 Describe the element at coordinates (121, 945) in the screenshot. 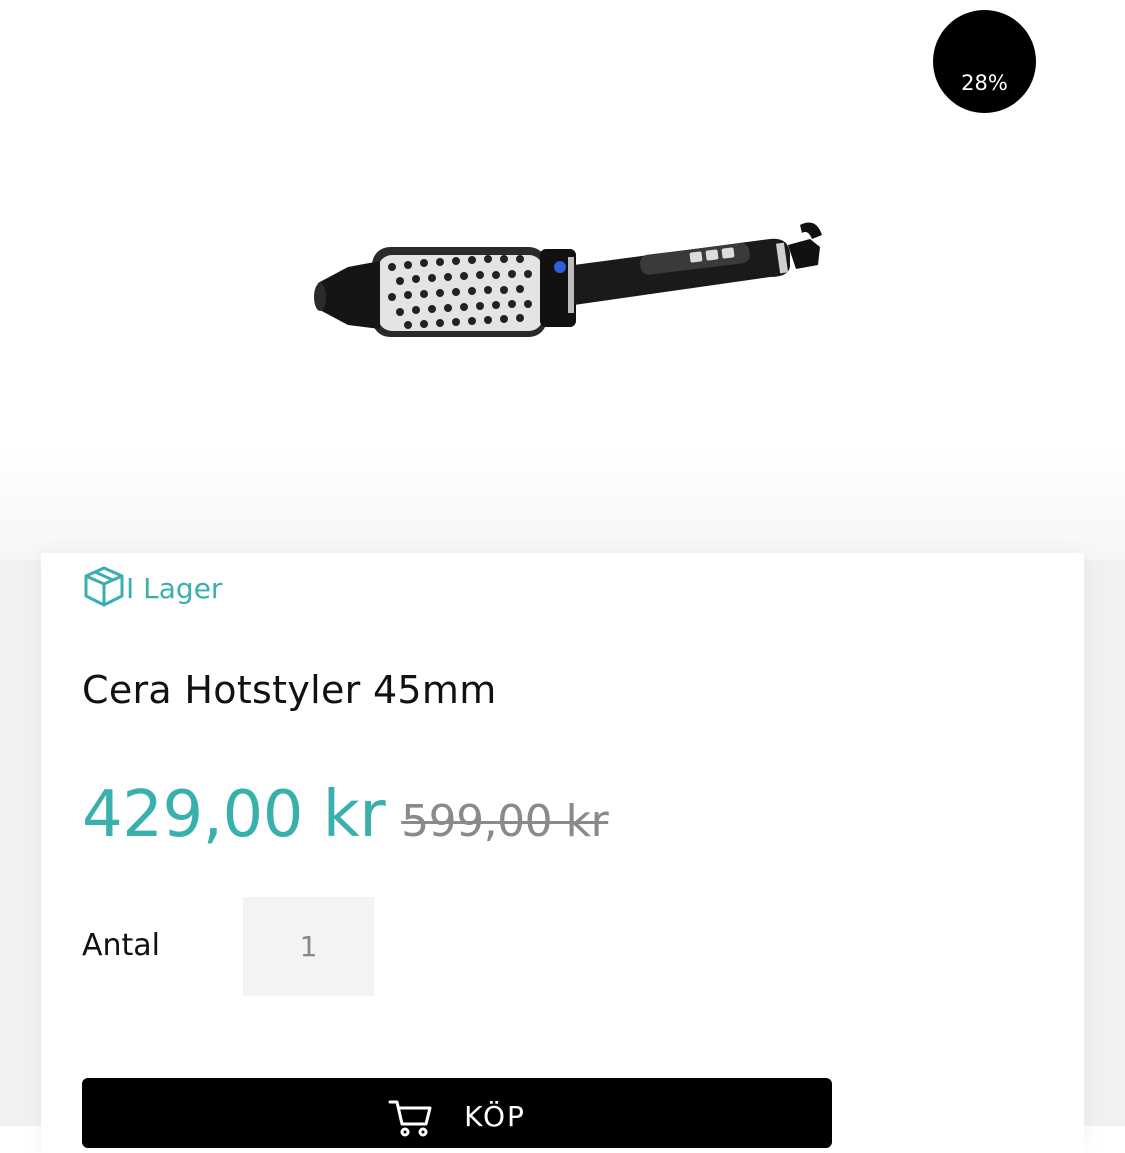

I see `quantity-label: Antal` at that location.